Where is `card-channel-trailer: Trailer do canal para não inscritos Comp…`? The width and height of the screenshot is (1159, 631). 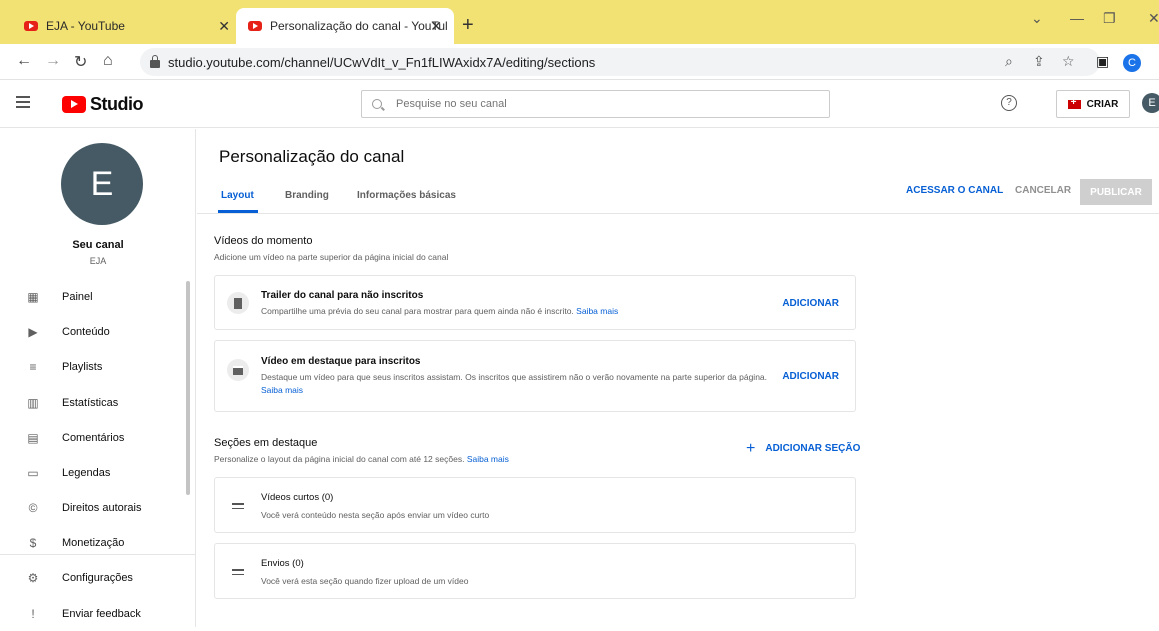 card-channel-trailer: Trailer do canal para não inscritos Comp… is located at coordinates (535, 302).